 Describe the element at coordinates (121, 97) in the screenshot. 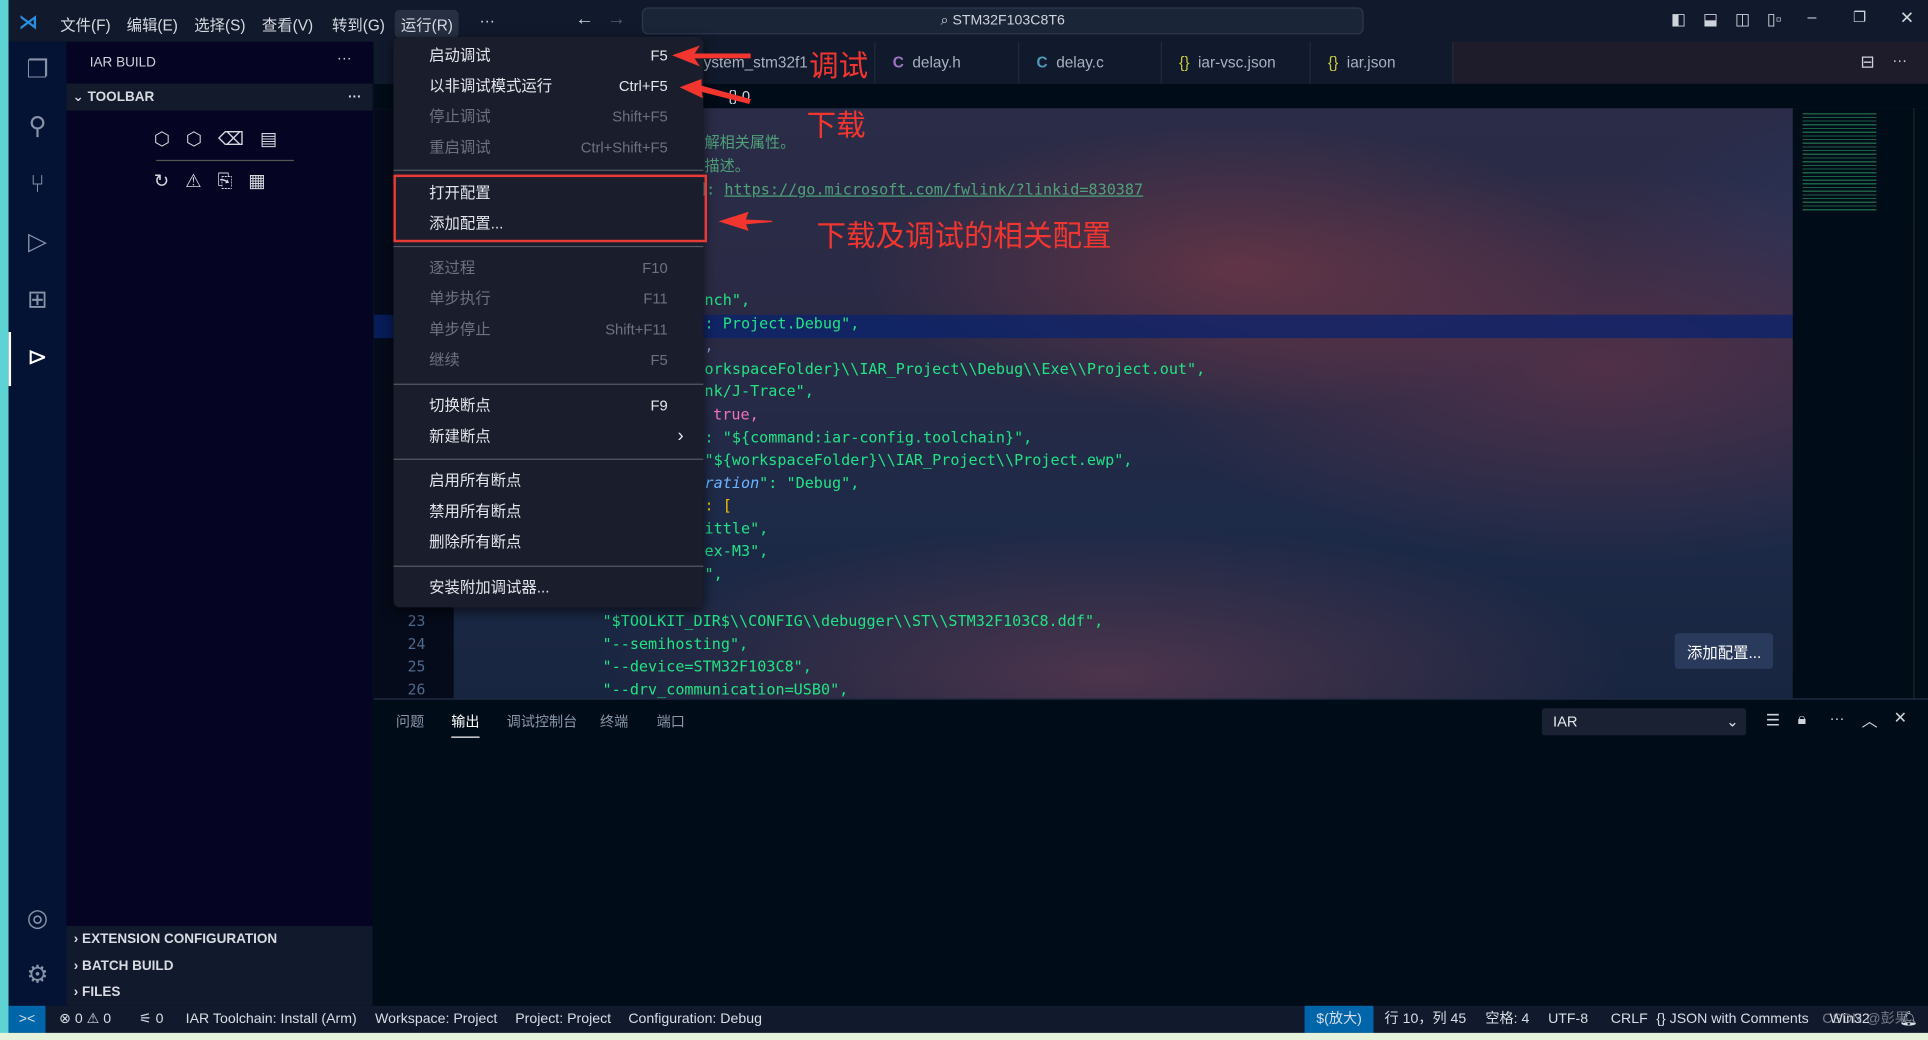

I see `section-label: TOOLBAR` at that location.